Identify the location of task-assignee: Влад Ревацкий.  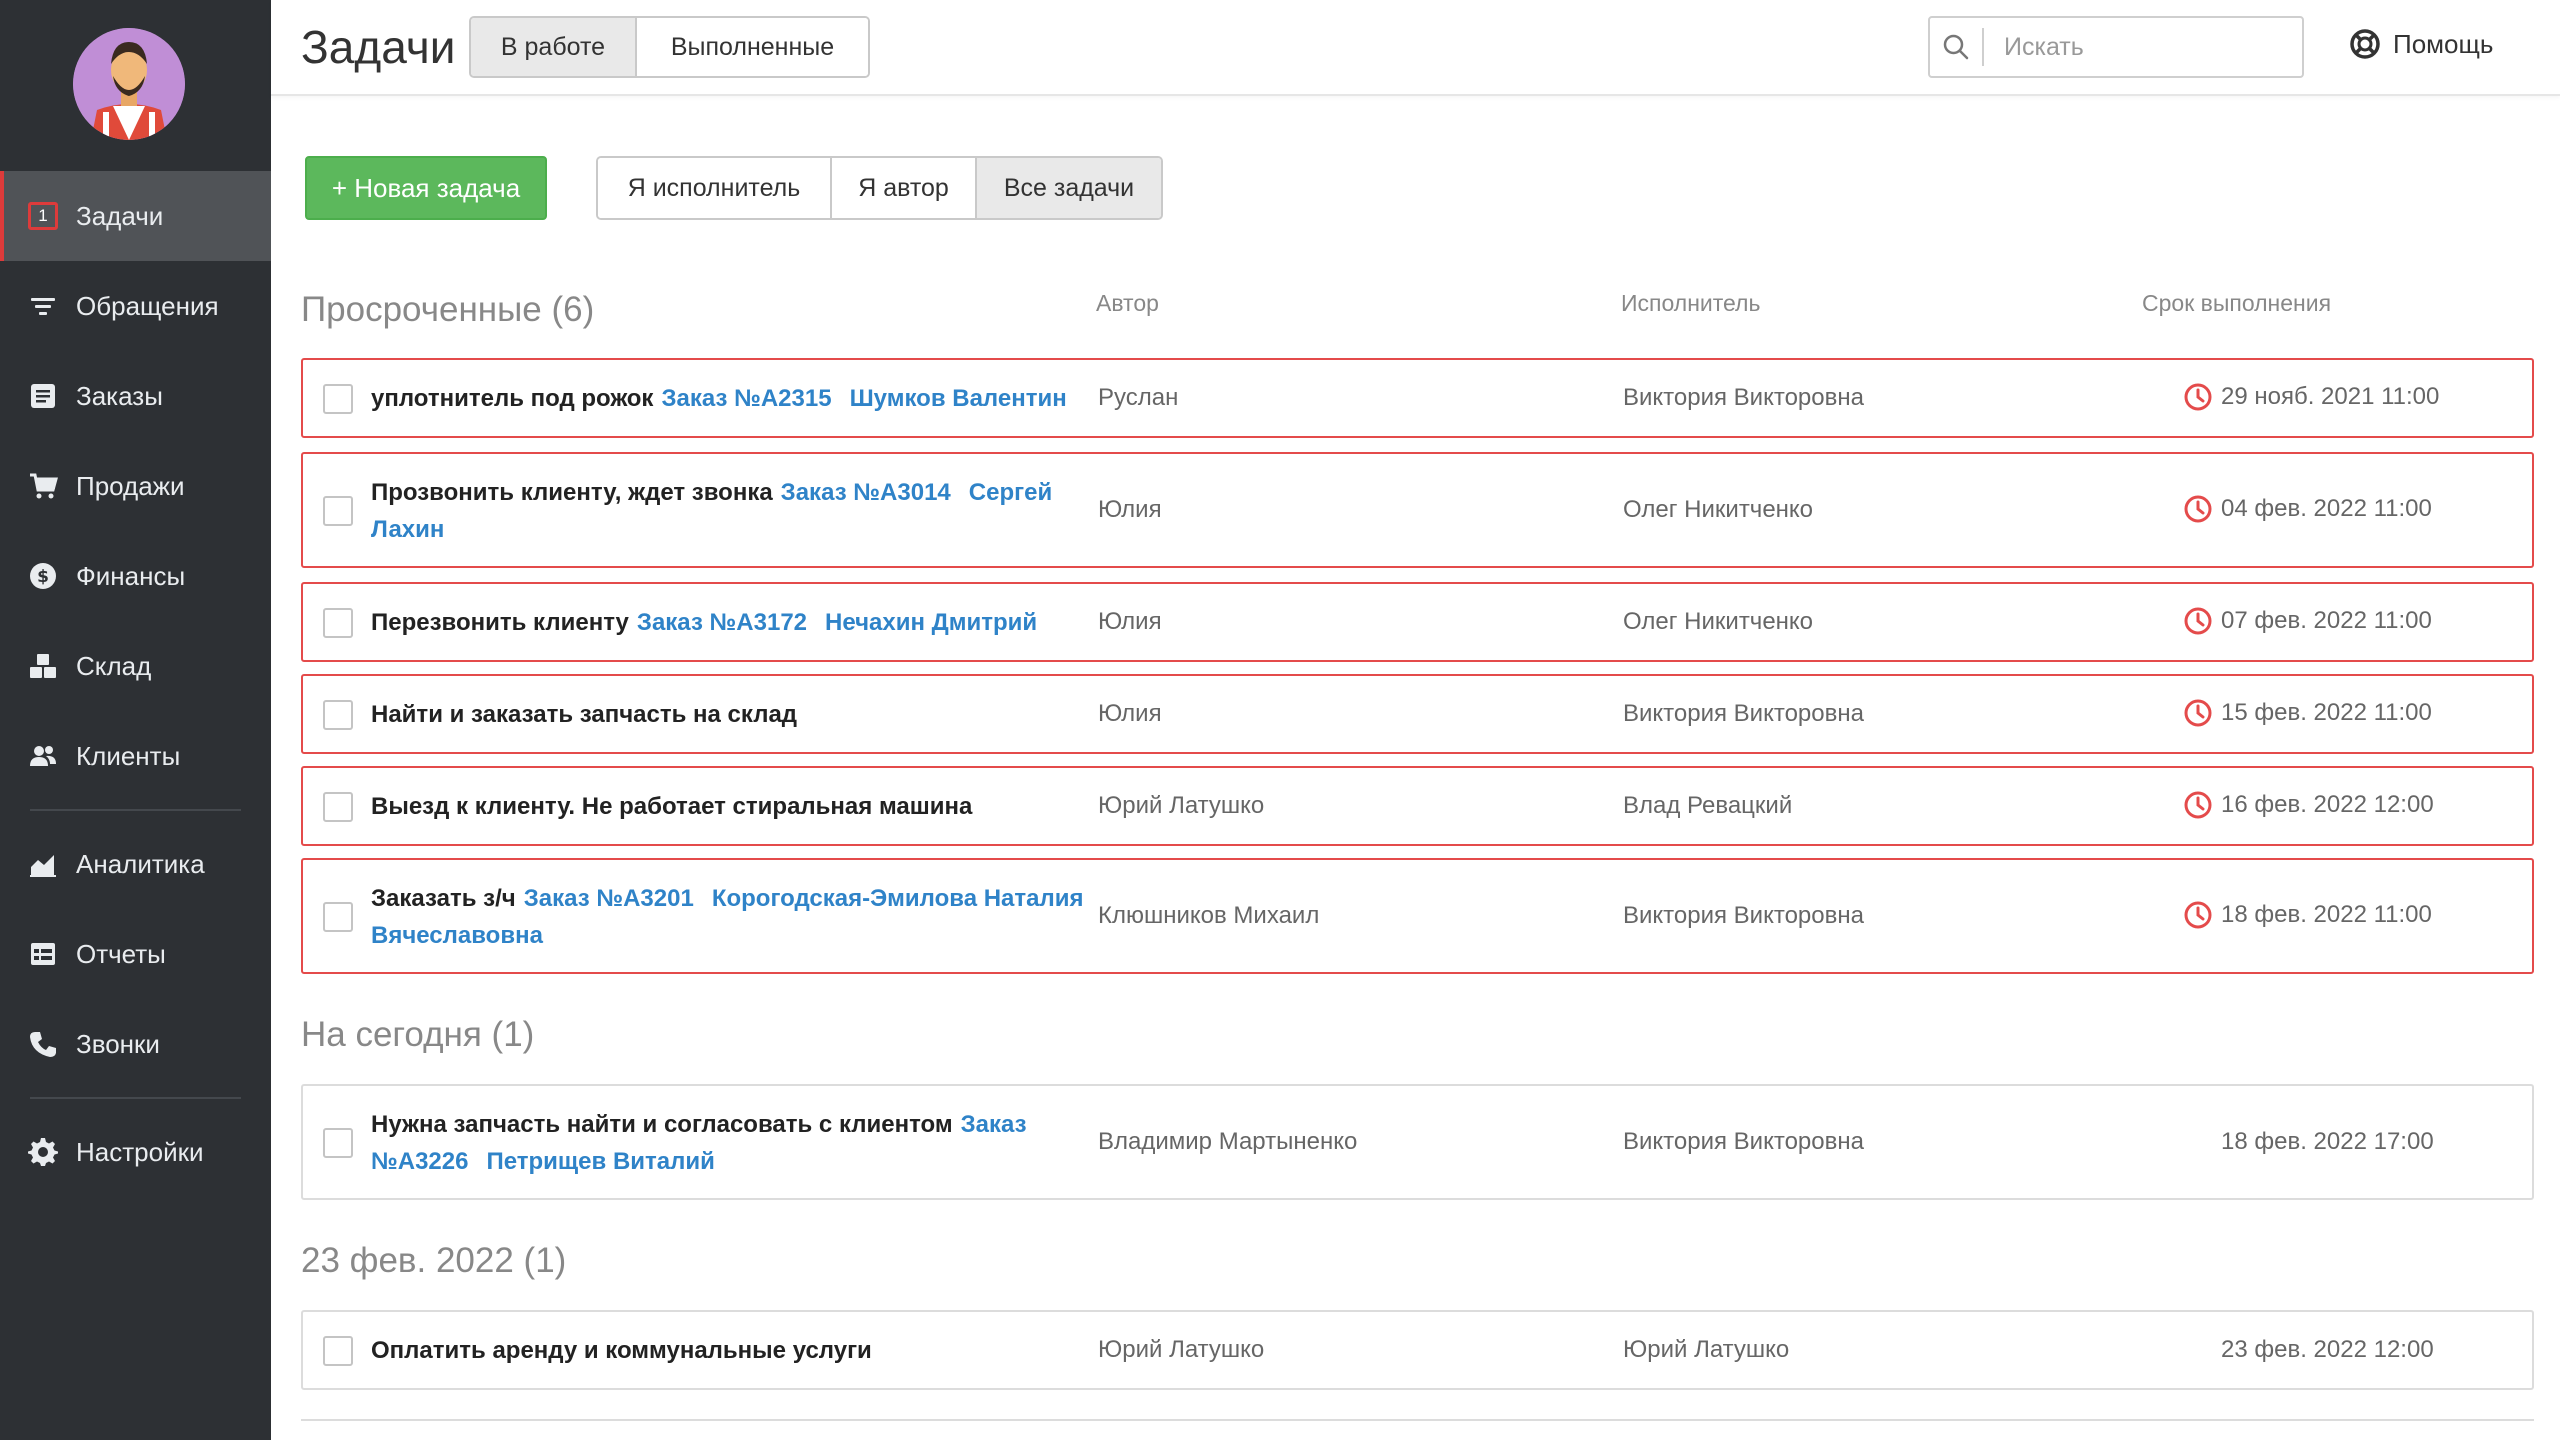
(1708, 805).